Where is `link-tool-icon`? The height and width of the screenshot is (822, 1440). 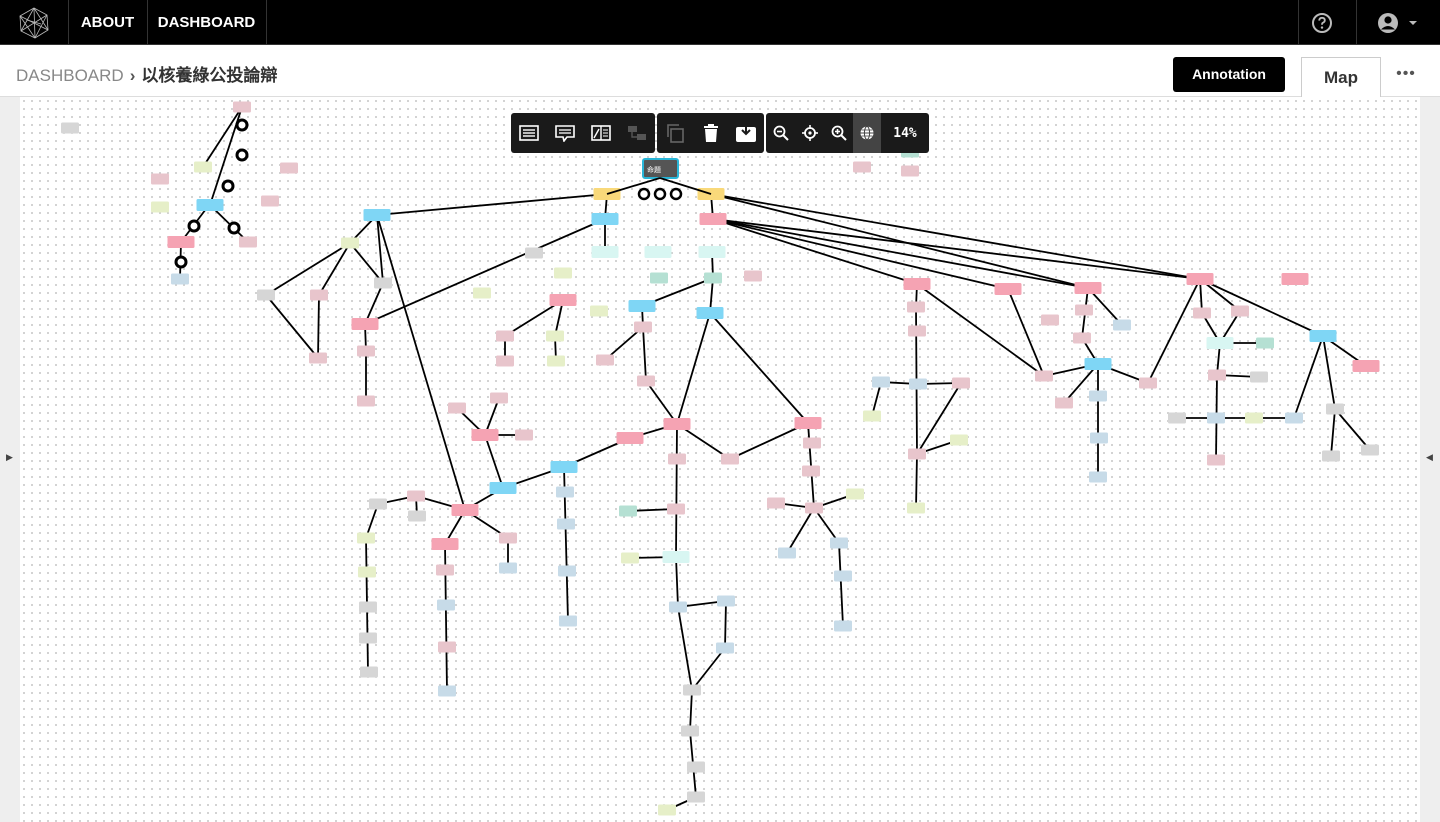
link-tool-icon is located at coordinates (637, 133).